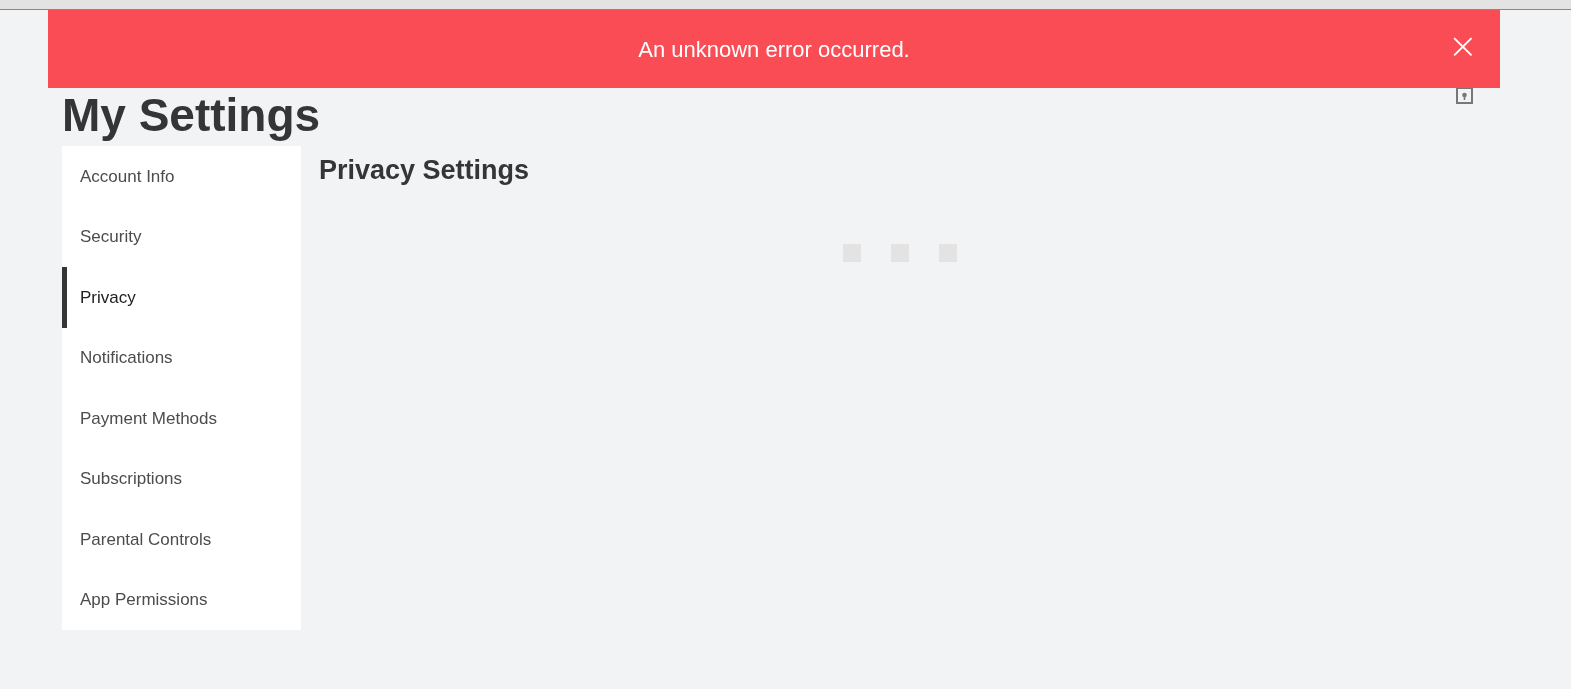 The width and height of the screenshot is (1571, 689). Describe the element at coordinates (1464, 95) in the screenshot. I see `lock-icon` at that location.